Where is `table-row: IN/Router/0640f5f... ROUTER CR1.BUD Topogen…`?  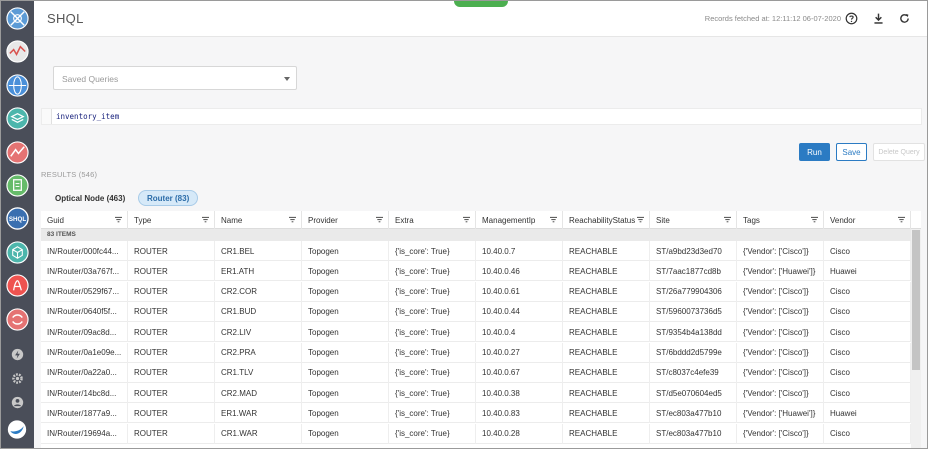
table-row: IN/Router/0640f5f... ROUTER CR1.BUD Topogen… is located at coordinates (476, 311).